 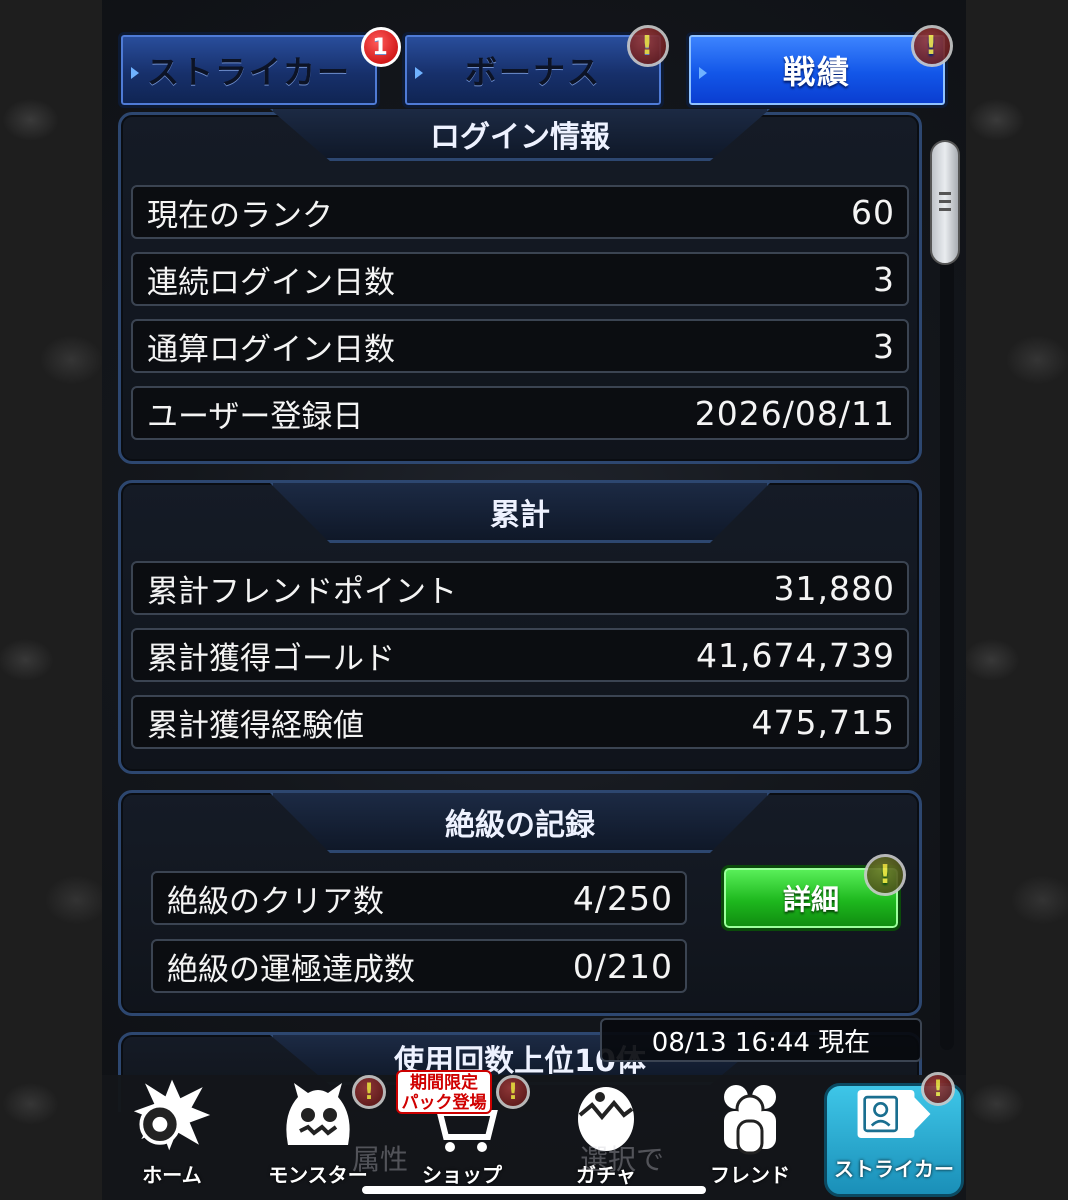 I want to click on stat-label: 累計フレンドポイント, so click(x=302, y=591).